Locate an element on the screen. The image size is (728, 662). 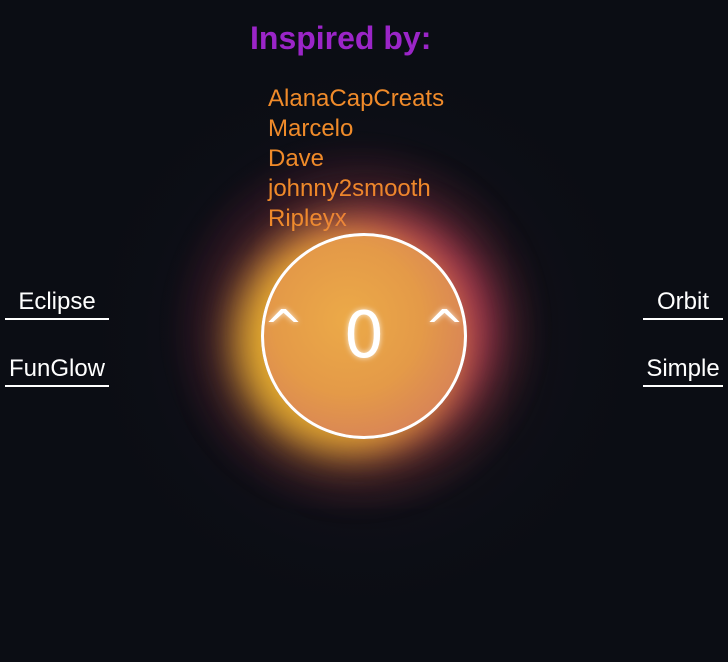
credit-name: Ripleyx is located at coordinates (307, 218).